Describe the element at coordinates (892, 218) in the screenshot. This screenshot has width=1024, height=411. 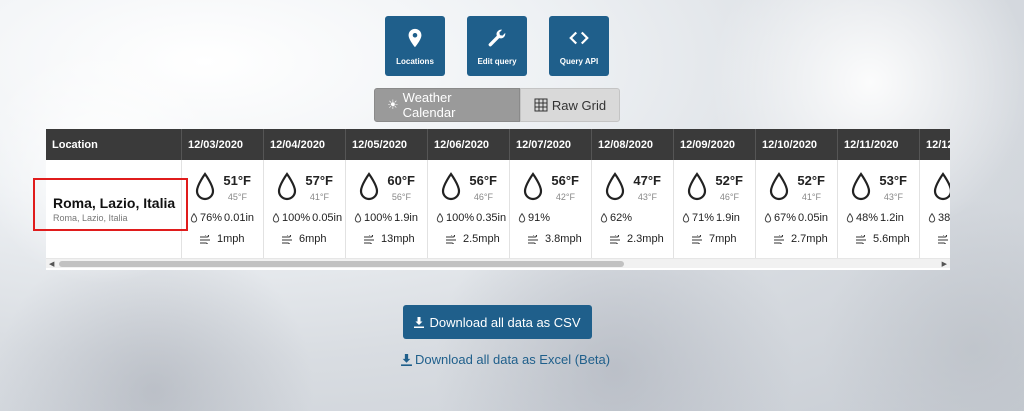
I see `precip-value: 1.2in` at that location.